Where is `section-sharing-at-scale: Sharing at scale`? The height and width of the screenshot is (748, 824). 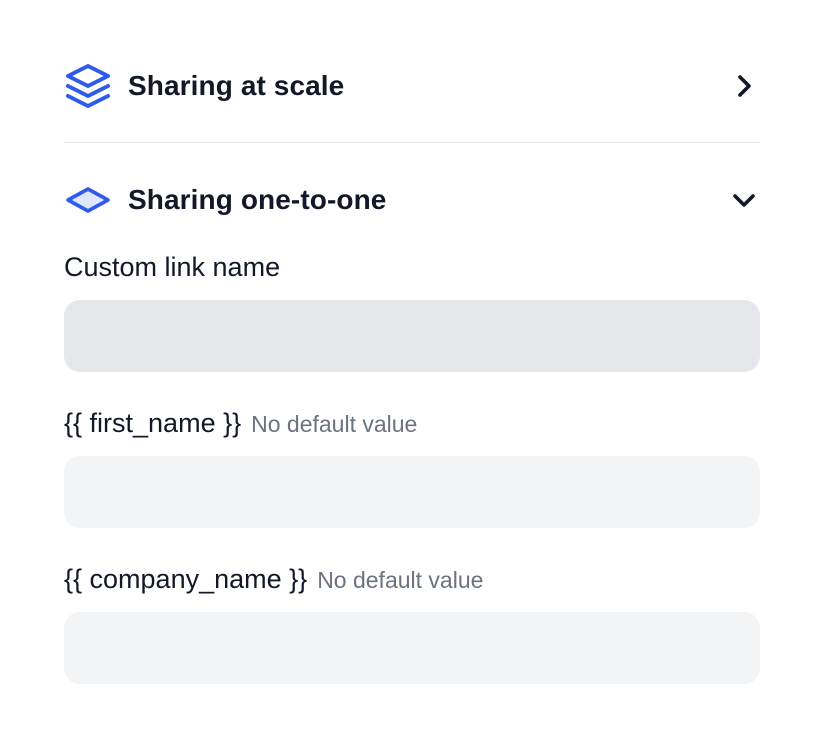
section-sharing-at-scale: Sharing at scale is located at coordinates (412, 86).